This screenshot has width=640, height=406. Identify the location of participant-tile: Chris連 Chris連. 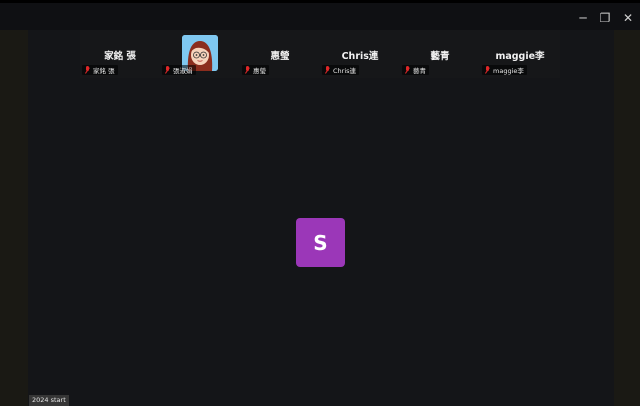
(360, 56).